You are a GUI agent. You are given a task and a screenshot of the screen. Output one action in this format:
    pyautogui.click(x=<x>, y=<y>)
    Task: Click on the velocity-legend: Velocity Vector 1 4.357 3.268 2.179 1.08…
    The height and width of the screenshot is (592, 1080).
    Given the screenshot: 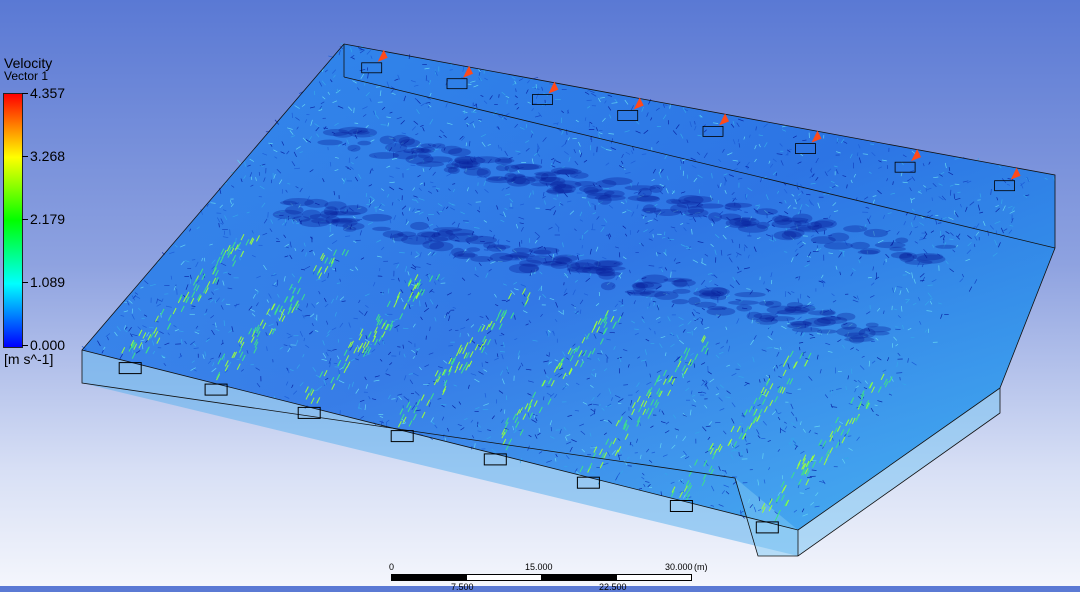 What is the action you would take?
    pyautogui.click(x=40, y=180)
    